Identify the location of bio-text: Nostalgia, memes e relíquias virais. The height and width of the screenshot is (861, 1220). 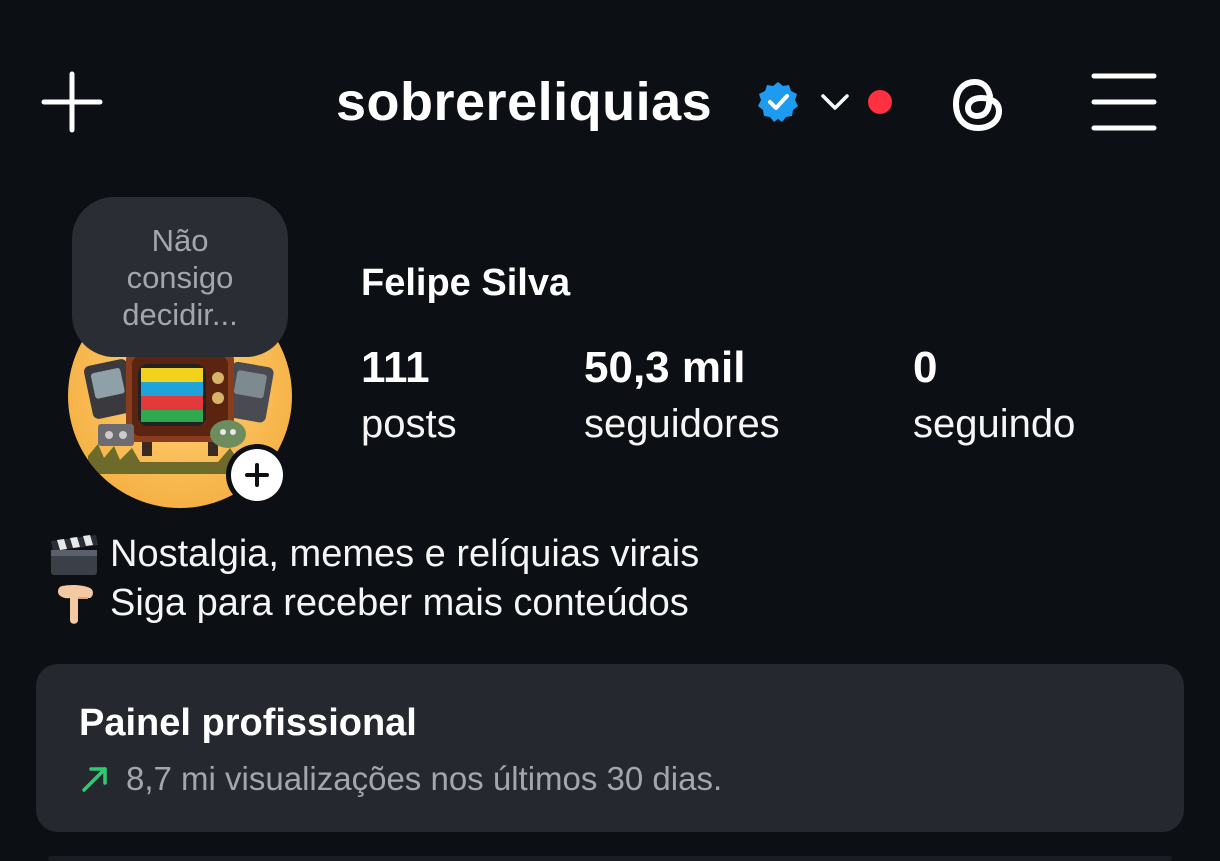
(405, 554).